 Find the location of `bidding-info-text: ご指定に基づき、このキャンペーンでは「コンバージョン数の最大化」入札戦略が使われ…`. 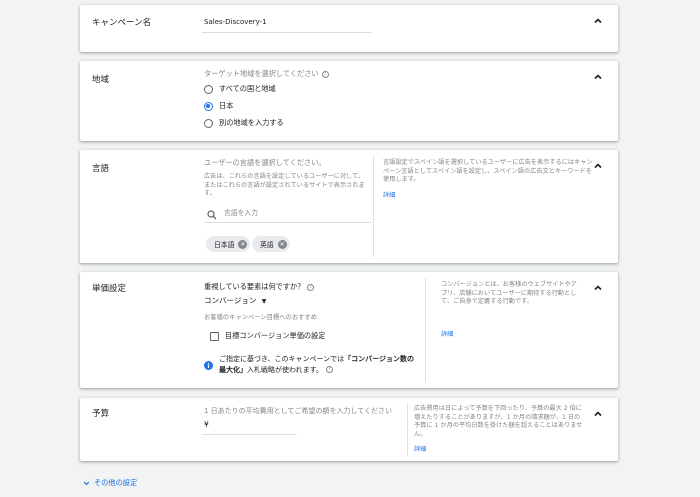

bidding-info-text: ご指定に基づき、このキャンペーンでは「コンバージョン数の最大化」入札戦略が使われ… is located at coordinates (317, 364).